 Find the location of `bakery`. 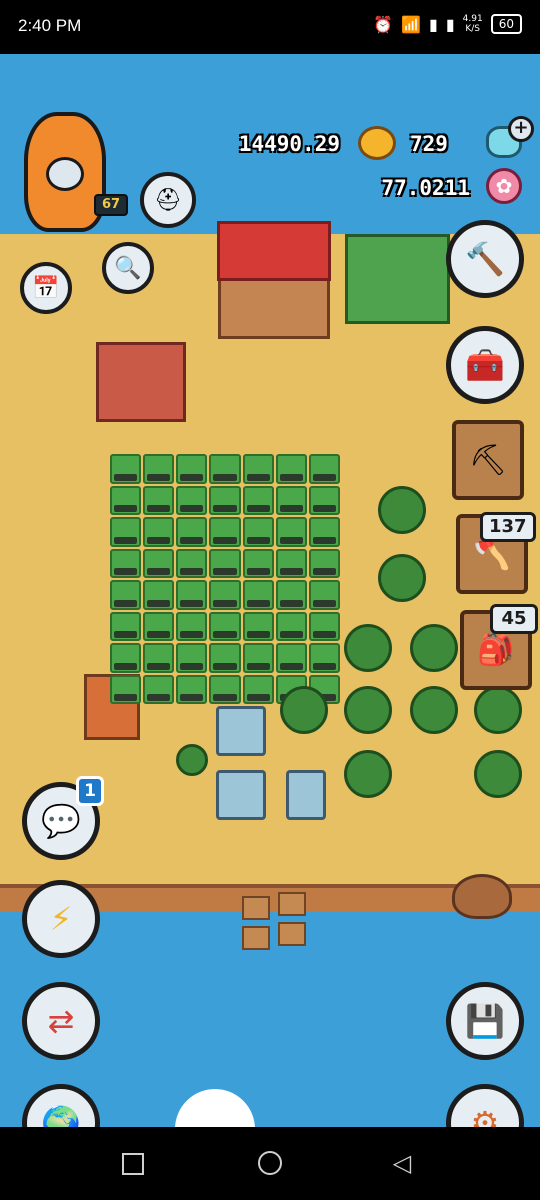

bakery is located at coordinates (141, 382).